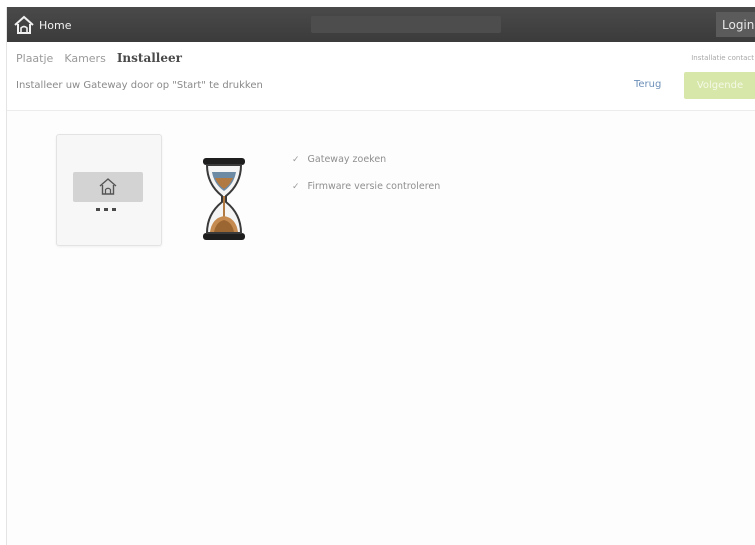 Image resolution: width=755 pixels, height=545 pixels. I want to click on login-button: Login, so click(735, 24).